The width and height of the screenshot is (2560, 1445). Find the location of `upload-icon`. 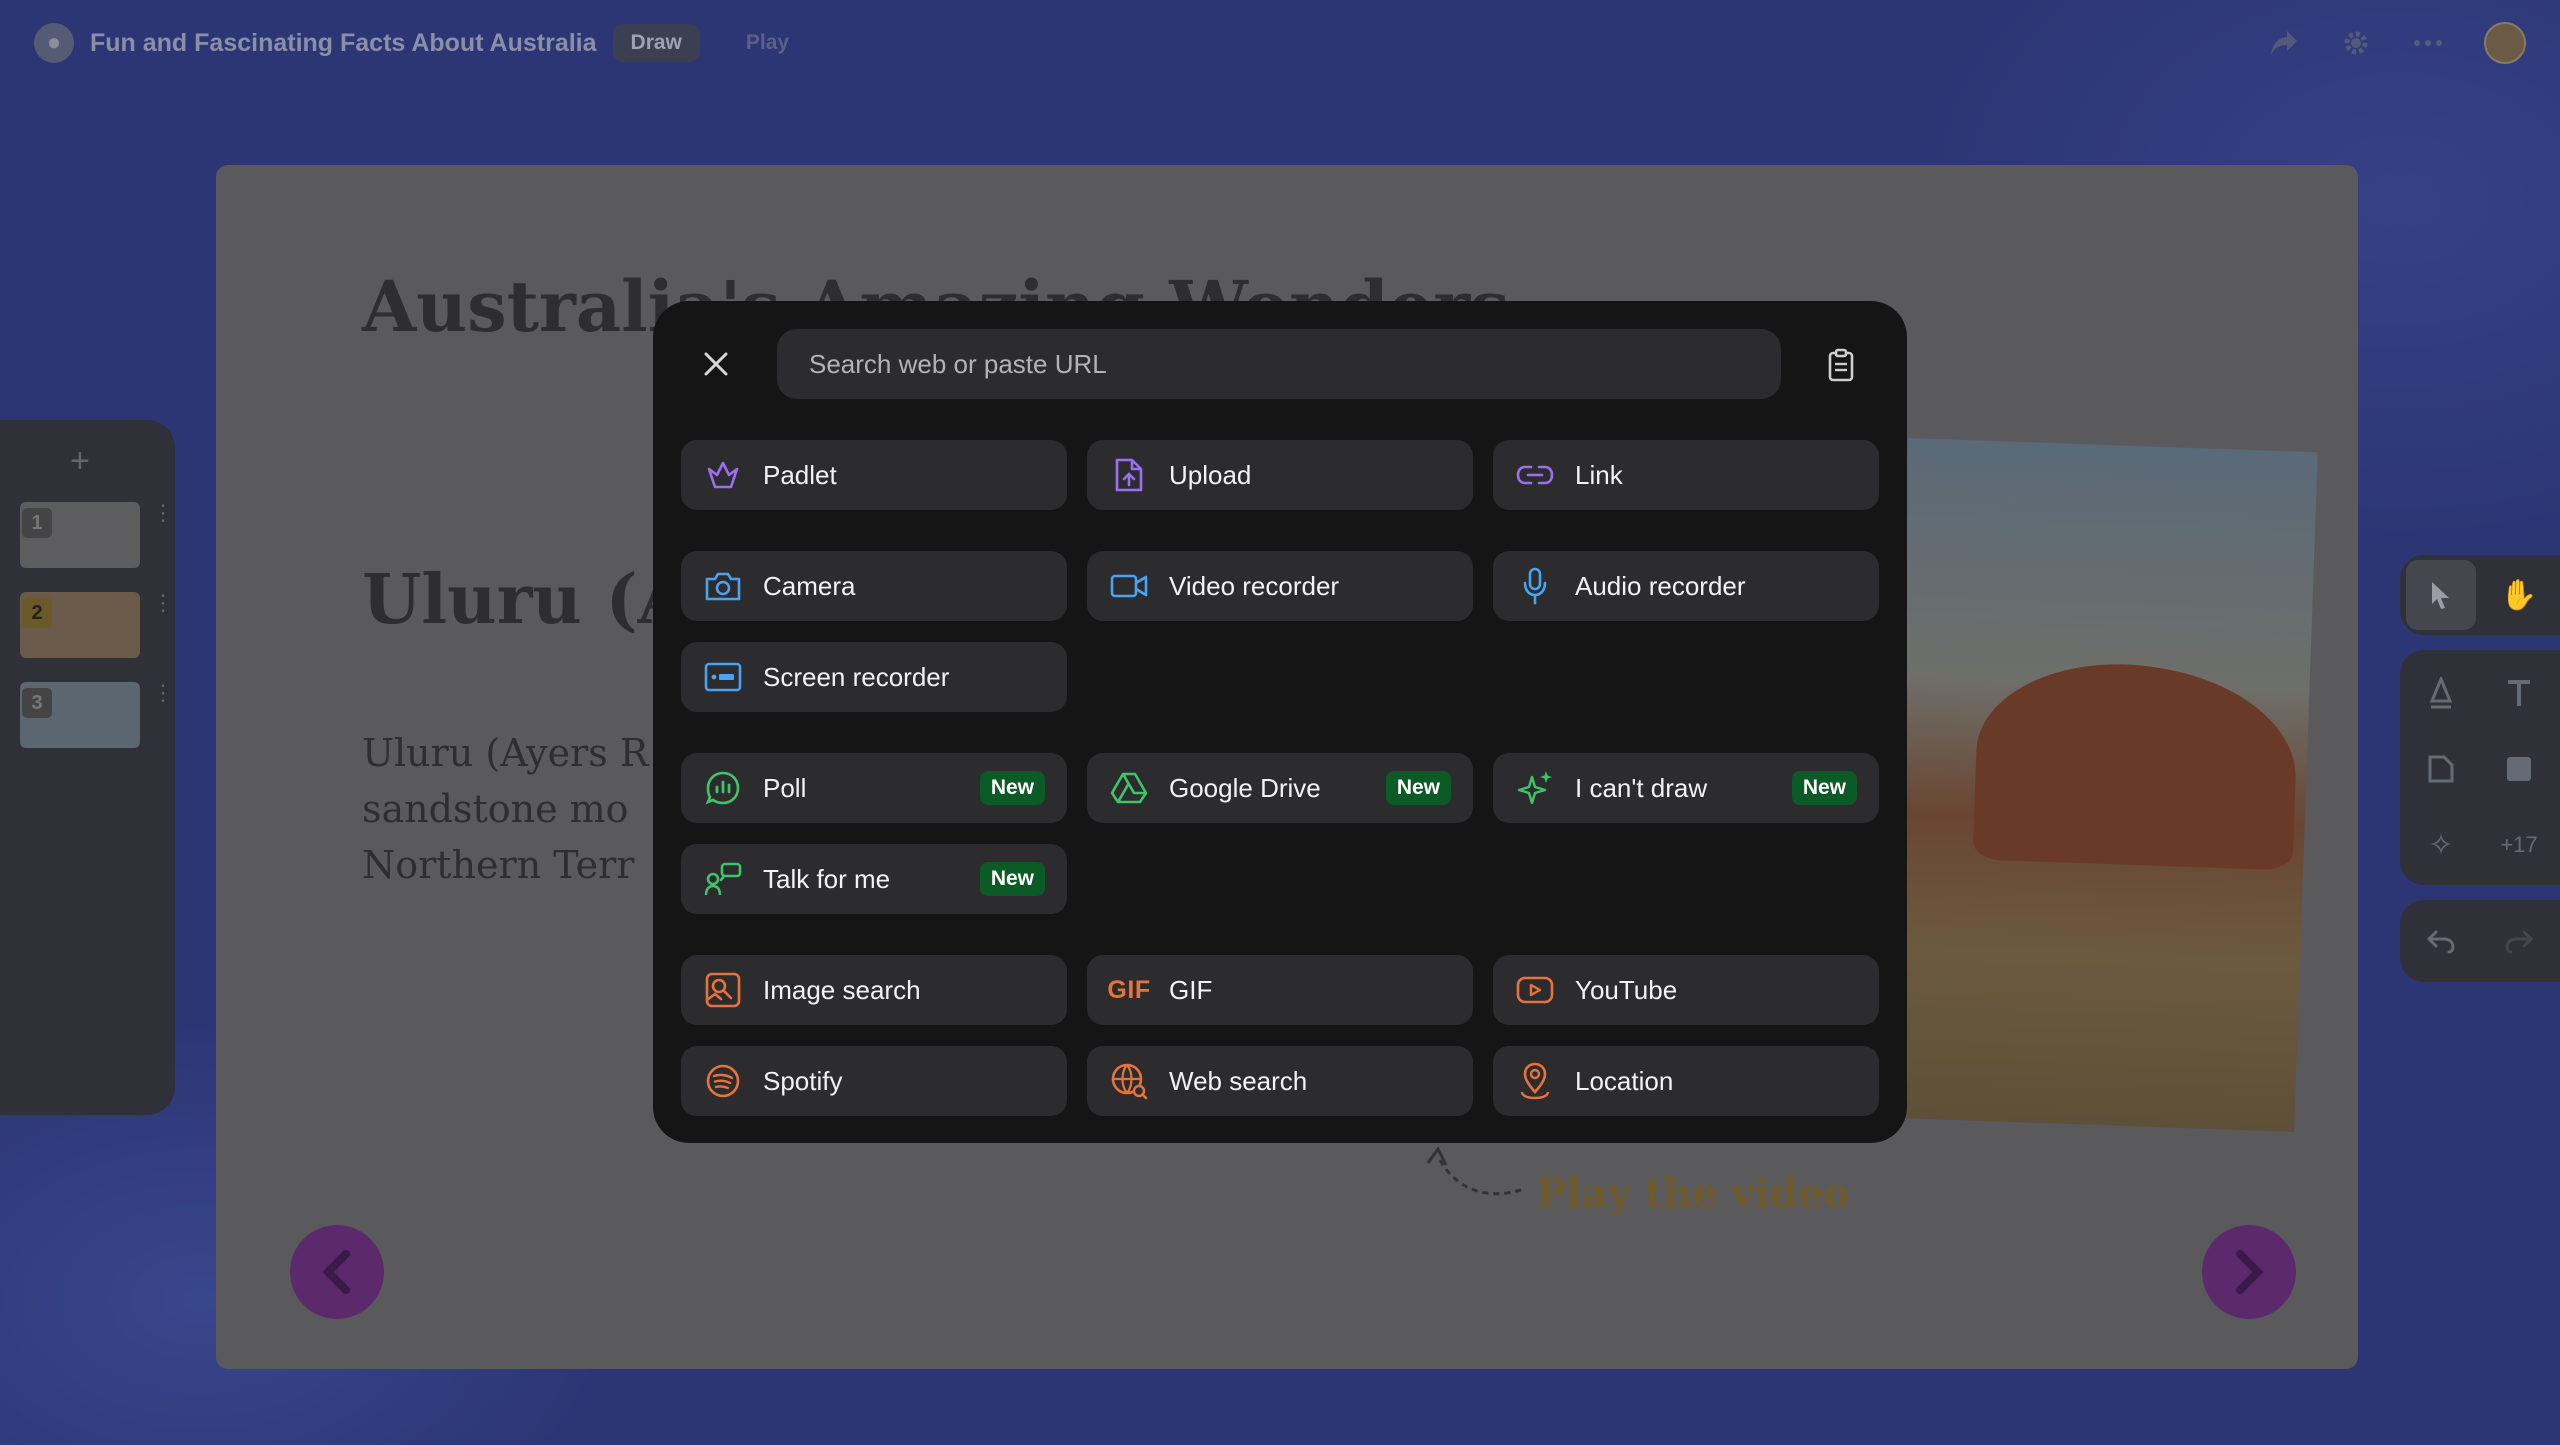

upload-icon is located at coordinates (1129, 475).